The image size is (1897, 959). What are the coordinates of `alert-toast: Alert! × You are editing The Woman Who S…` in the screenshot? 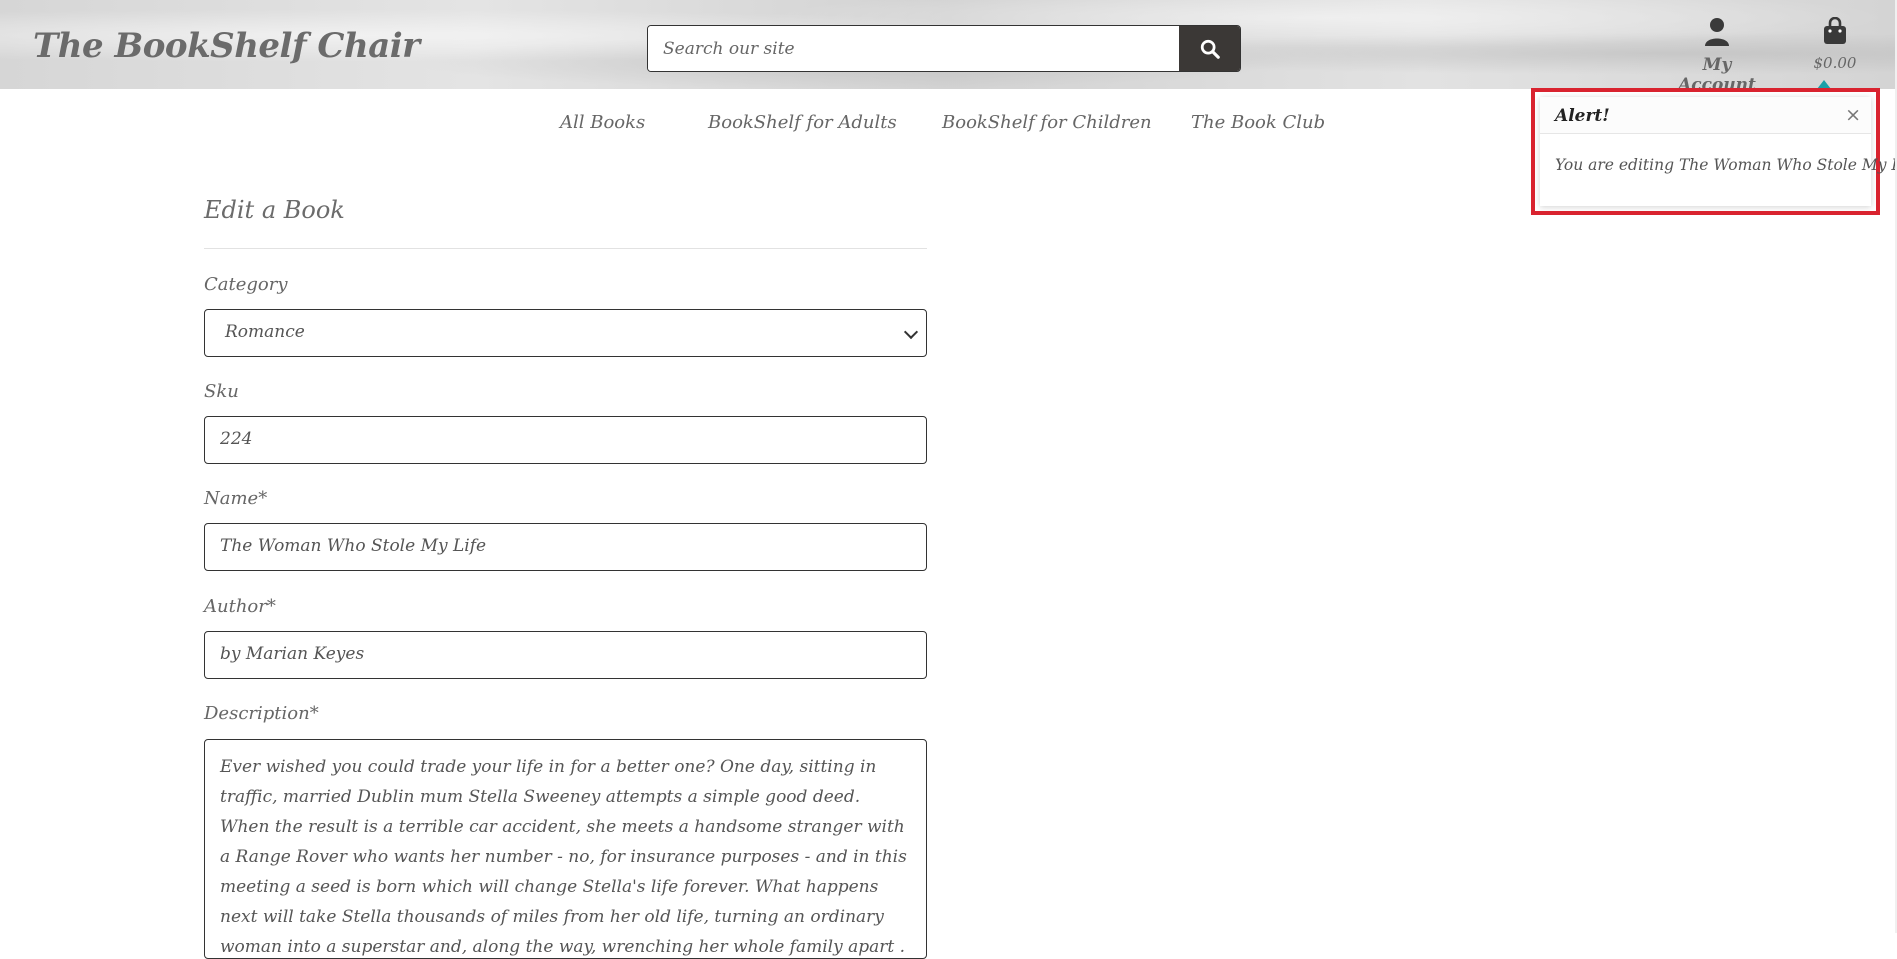 It's located at (1714, 151).